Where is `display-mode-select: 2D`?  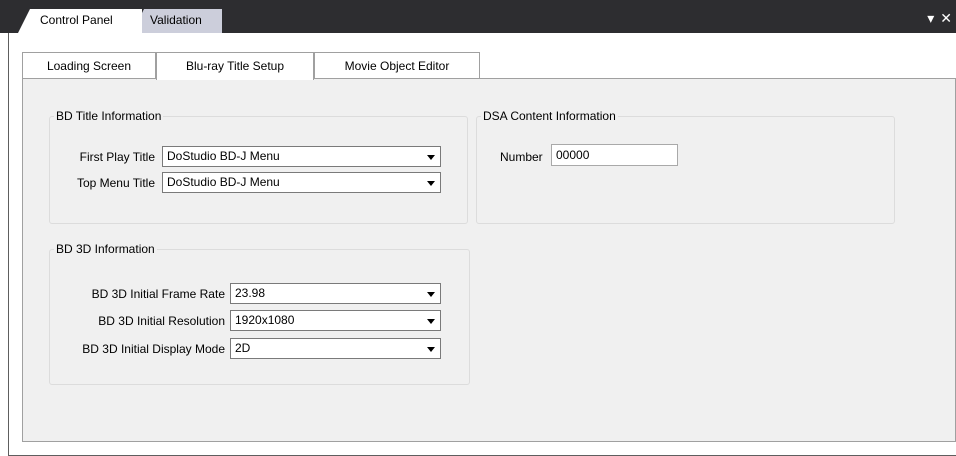 display-mode-select: 2D is located at coordinates (335, 348).